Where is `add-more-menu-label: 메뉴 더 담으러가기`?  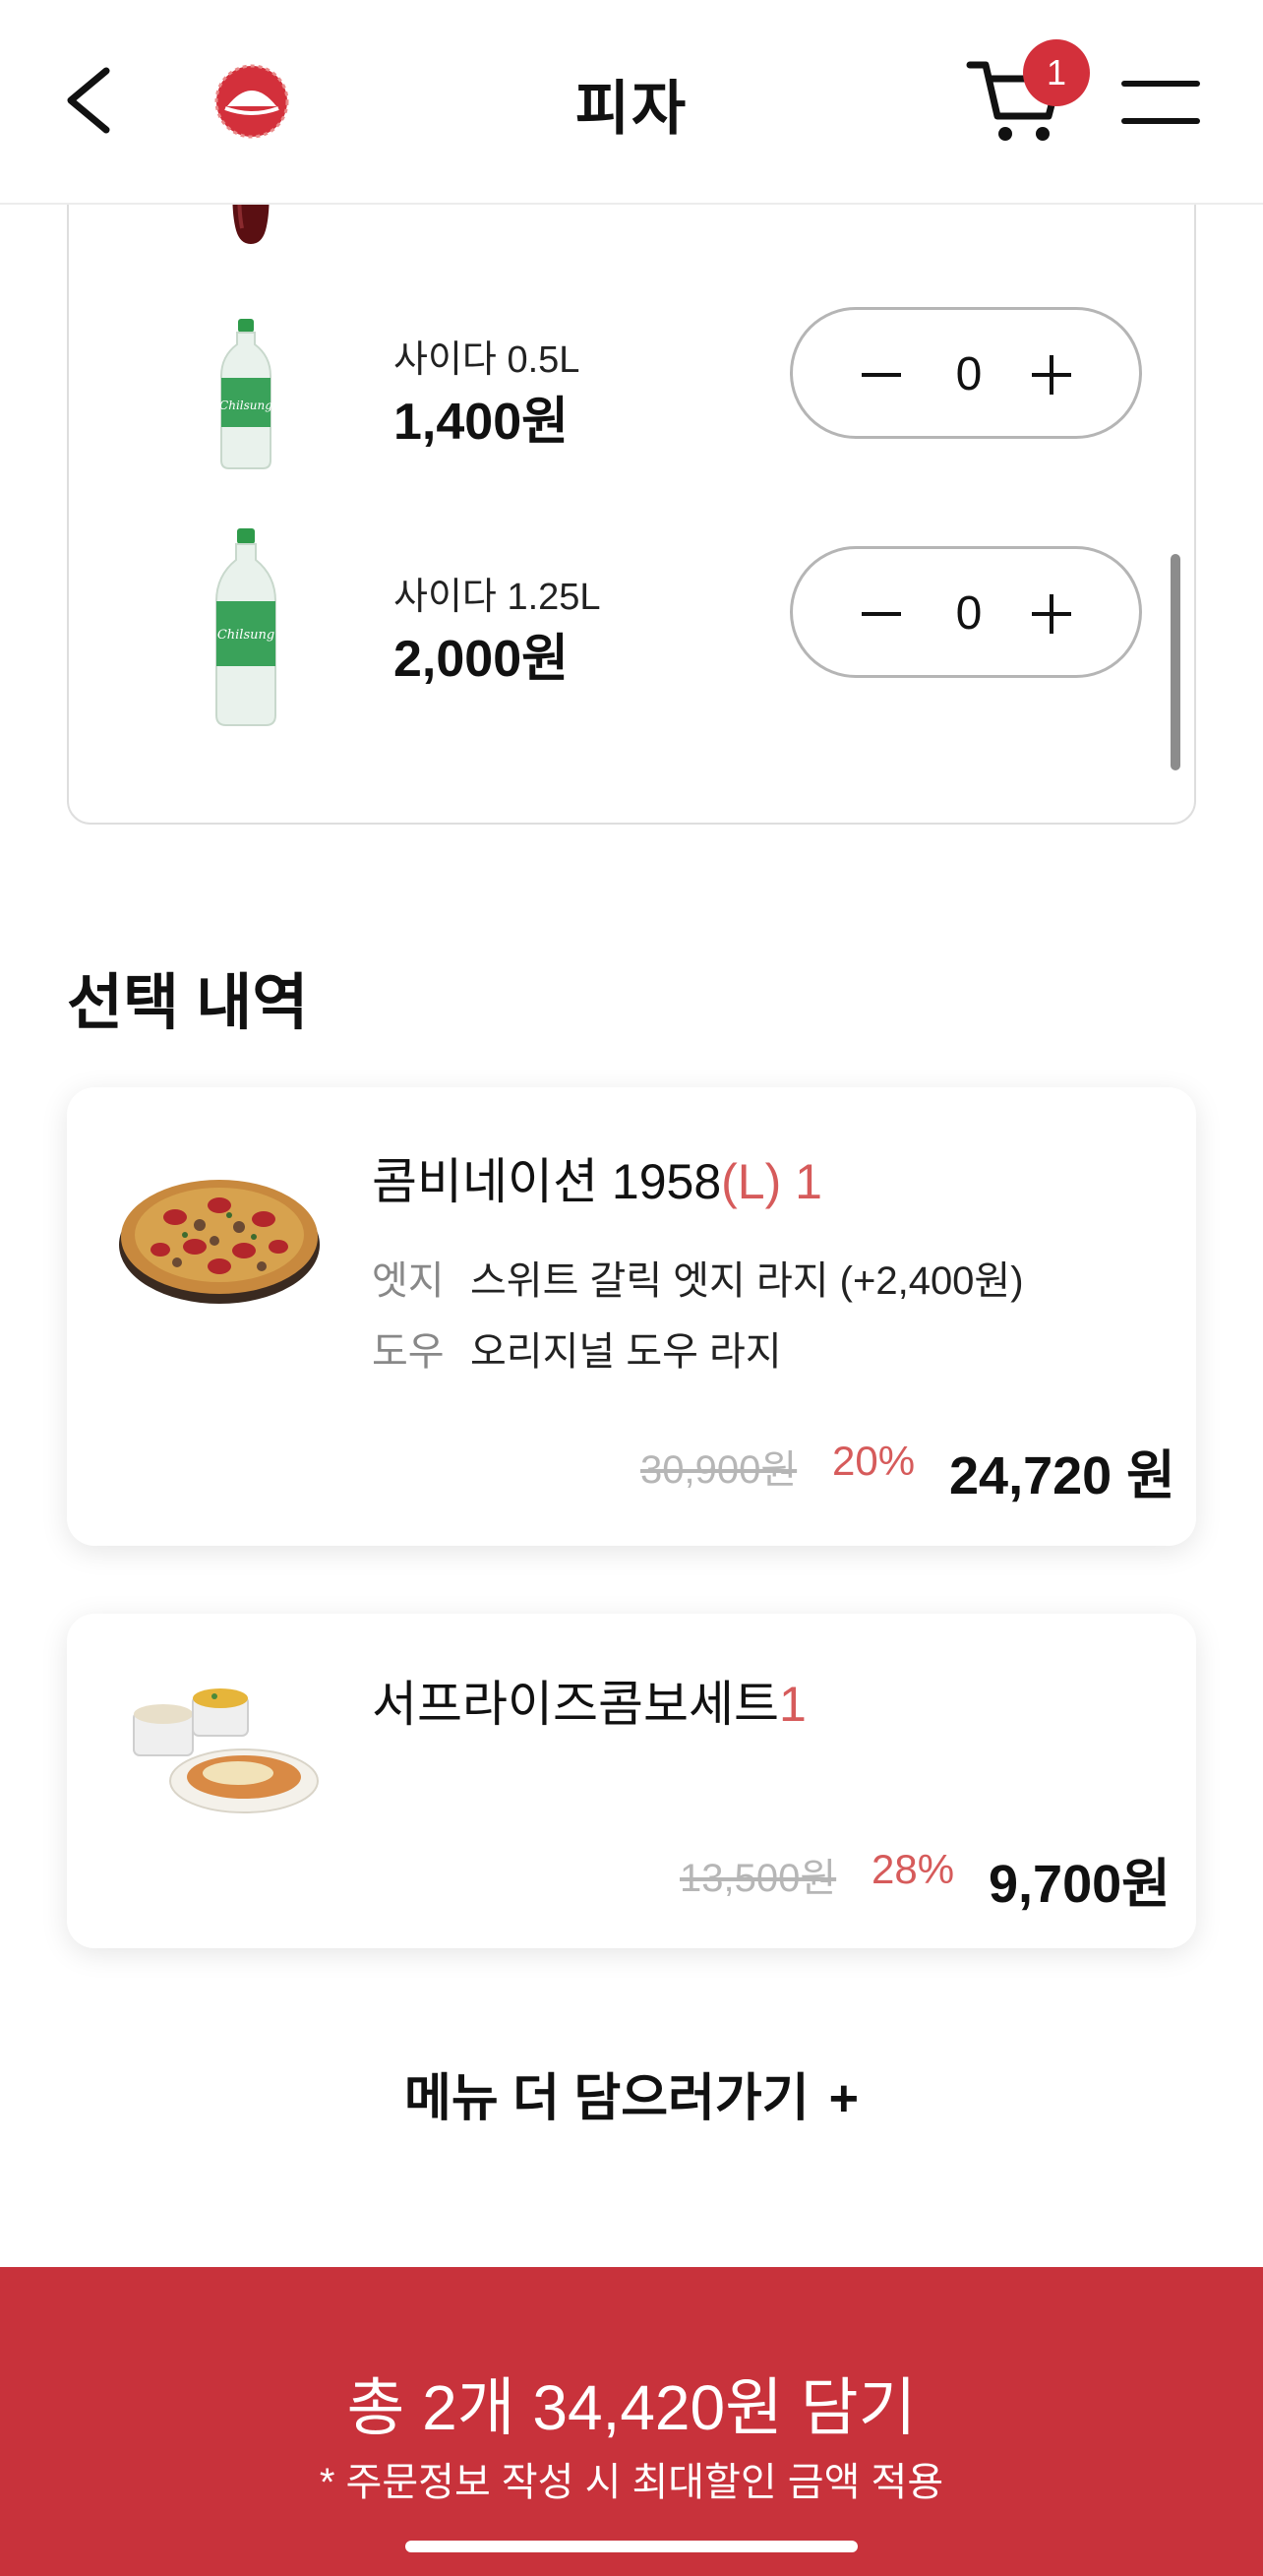
add-more-menu-label: 메뉴 더 담으러가기 is located at coordinates (607, 2098).